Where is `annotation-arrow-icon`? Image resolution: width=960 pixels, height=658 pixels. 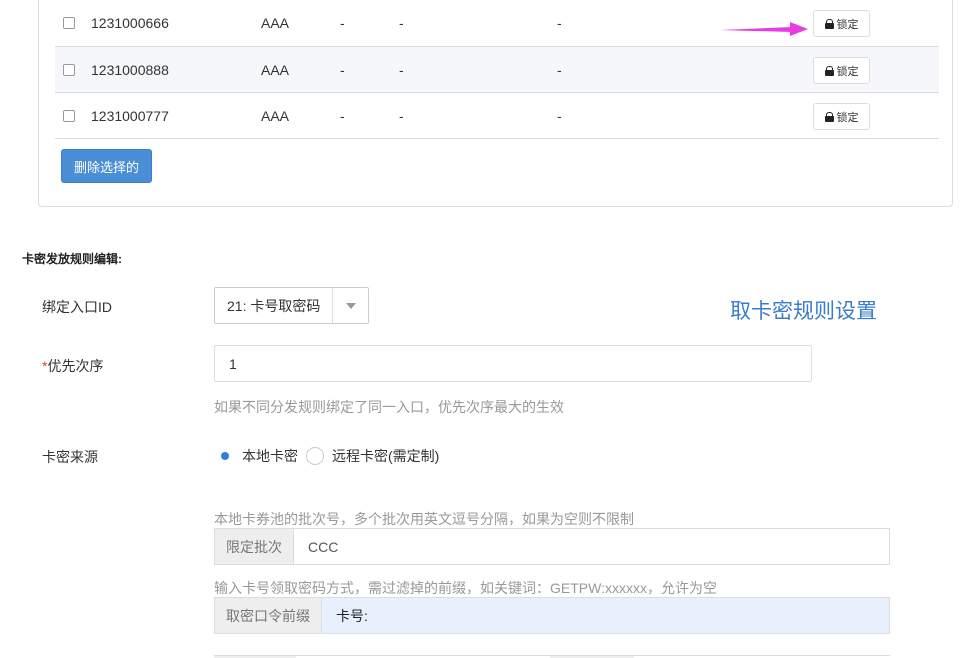
annotation-arrow-icon is located at coordinates (764, 29).